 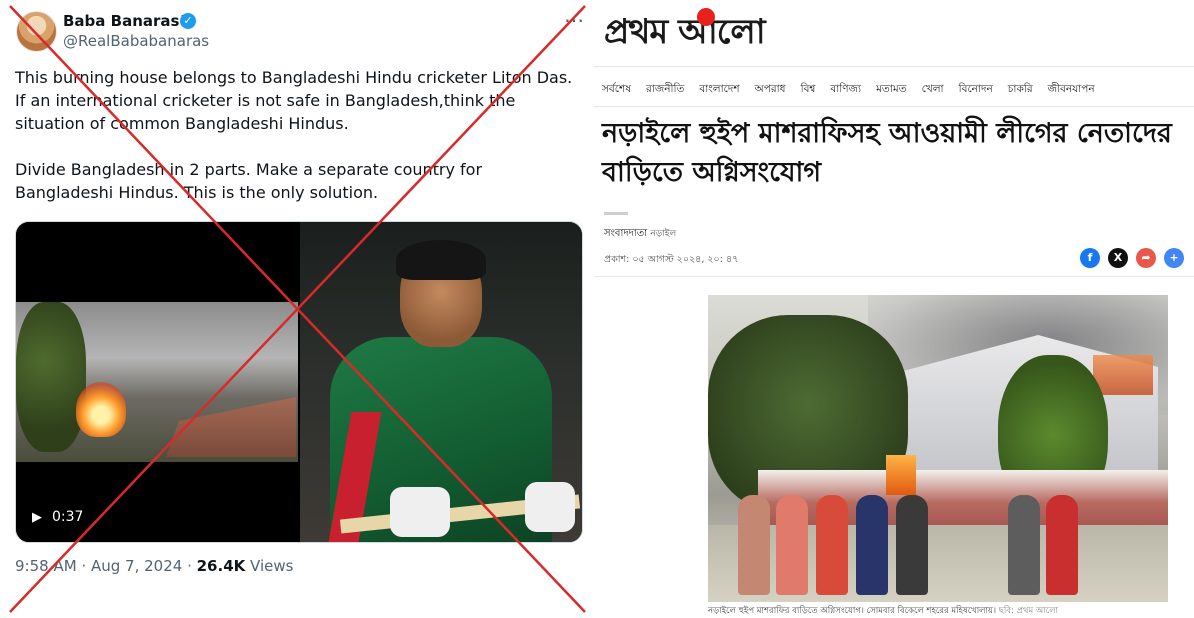 I want to click on more-options-icon: ⋯, so click(x=574, y=20).